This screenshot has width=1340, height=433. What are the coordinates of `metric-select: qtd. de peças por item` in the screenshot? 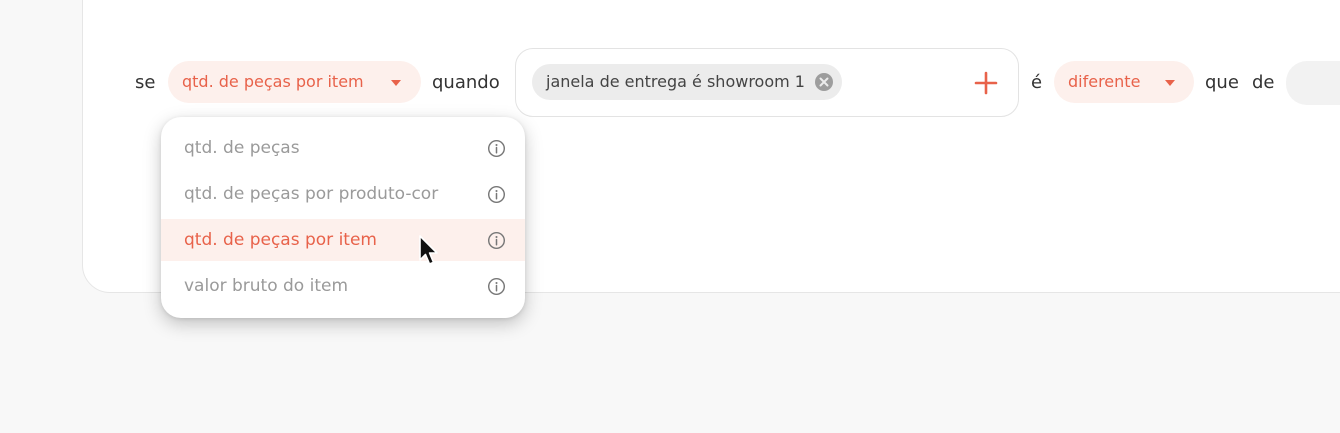 It's located at (294, 82).